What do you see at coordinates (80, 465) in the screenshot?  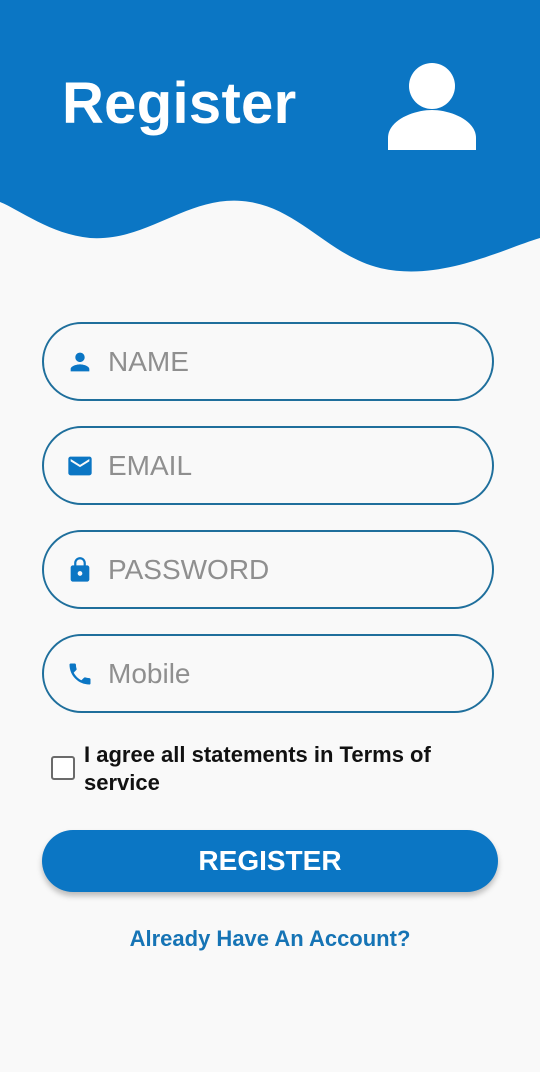 I see `mail-icon` at bounding box center [80, 465].